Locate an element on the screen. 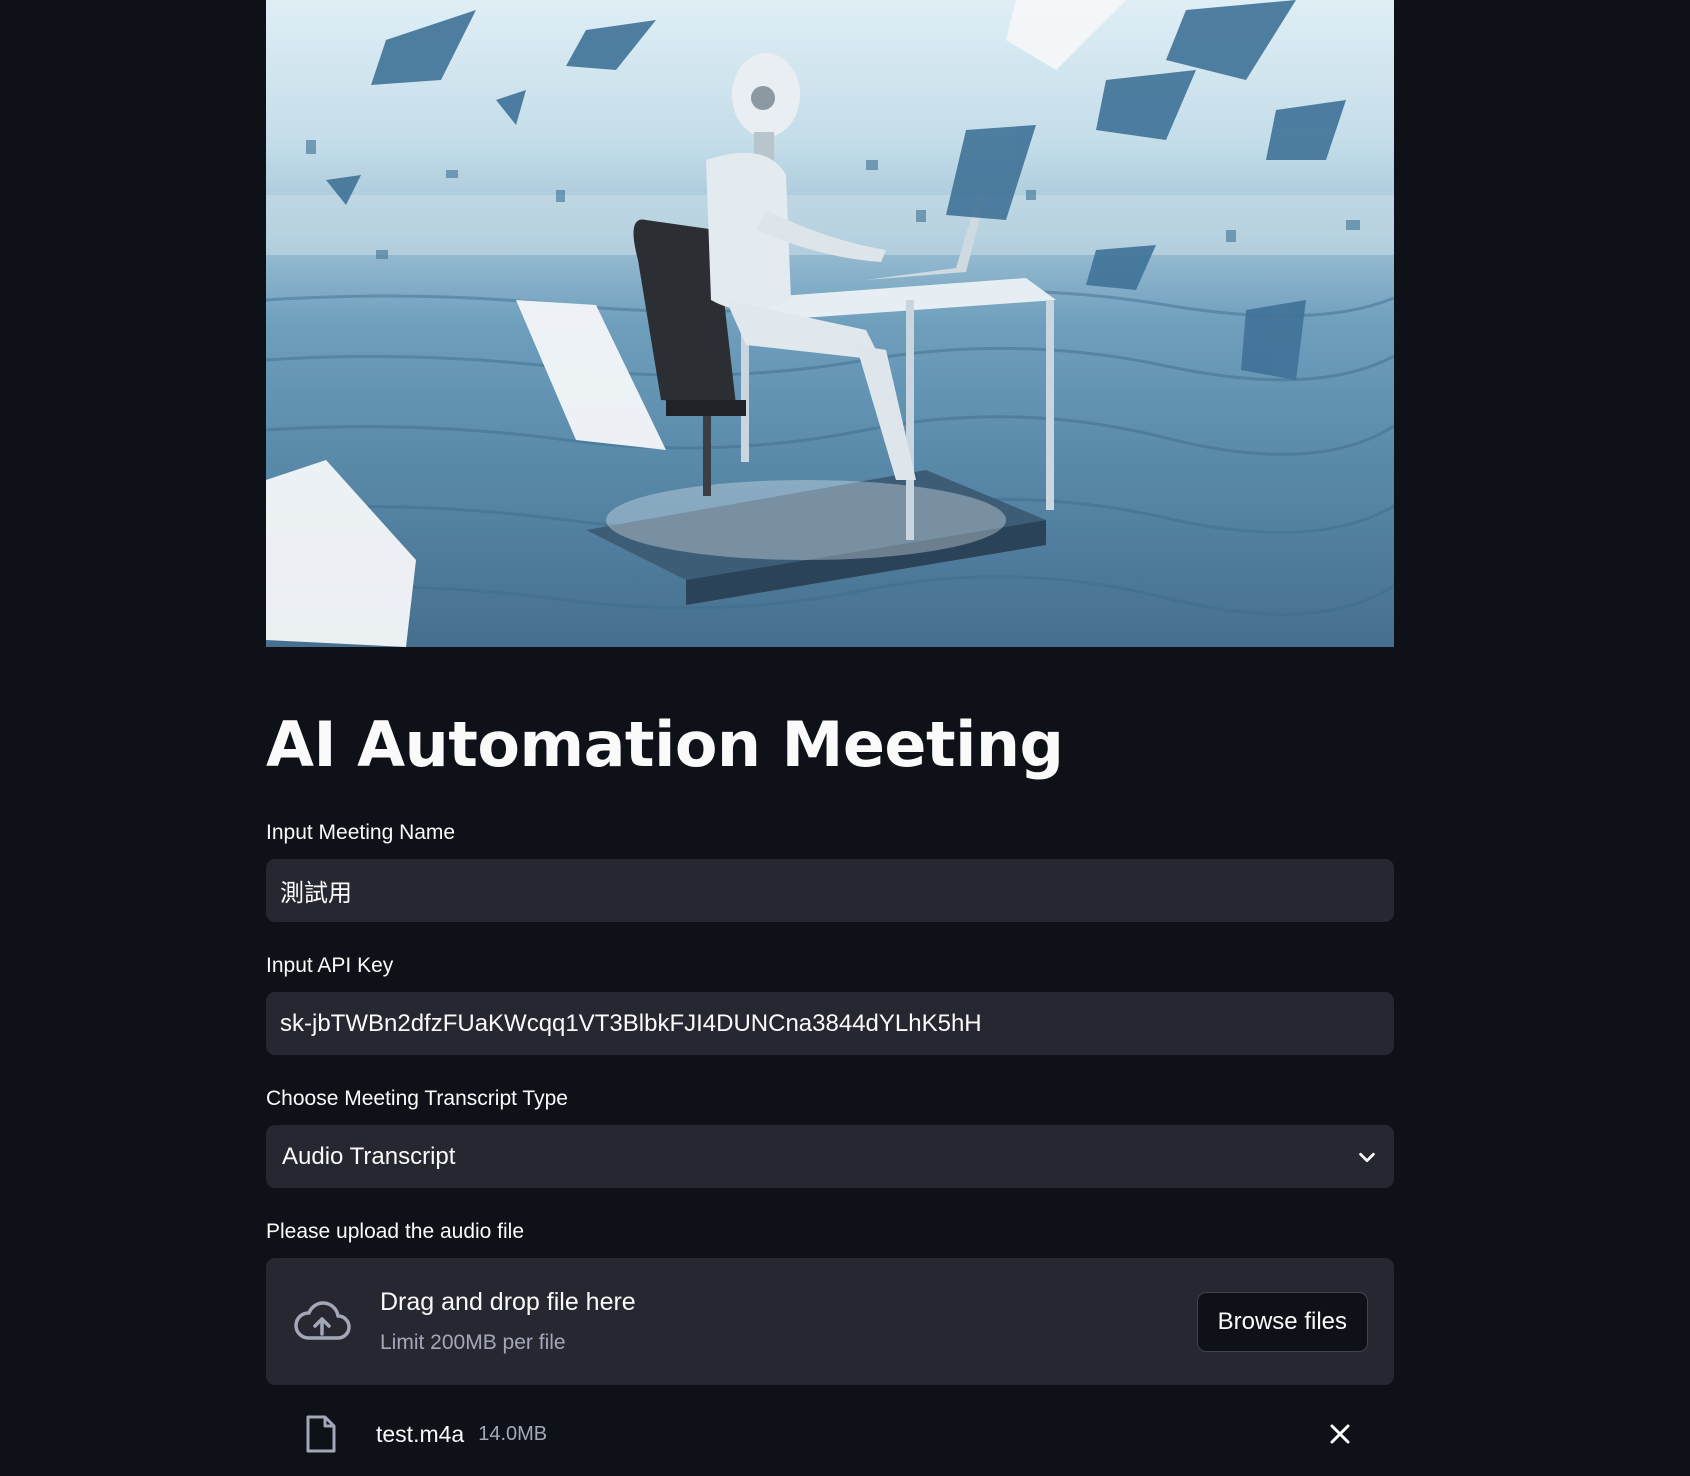  meeting-name-value: 測試用 is located at coordinates (316, 894).